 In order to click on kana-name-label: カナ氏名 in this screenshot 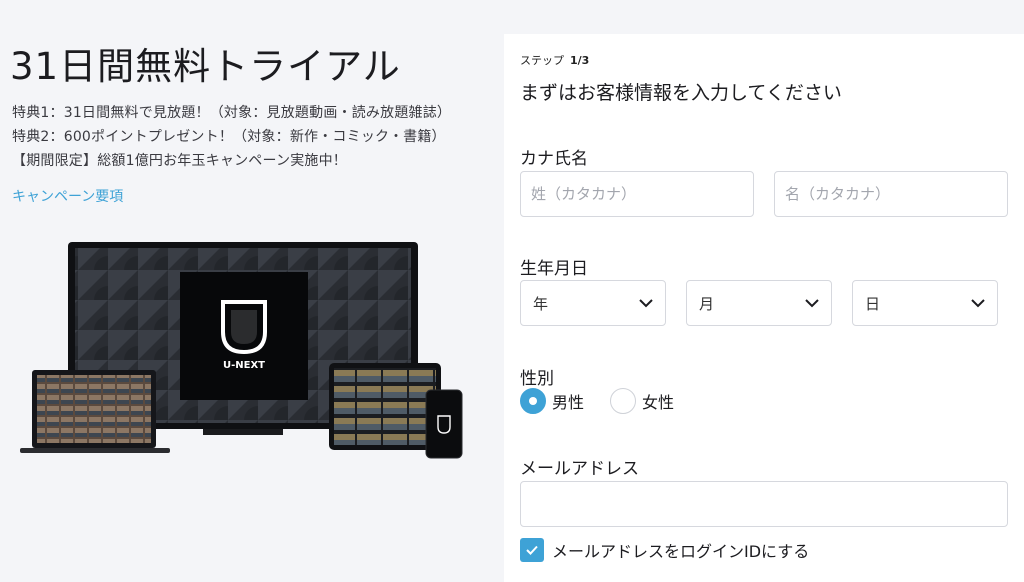, I will do `click(554, 159)`.